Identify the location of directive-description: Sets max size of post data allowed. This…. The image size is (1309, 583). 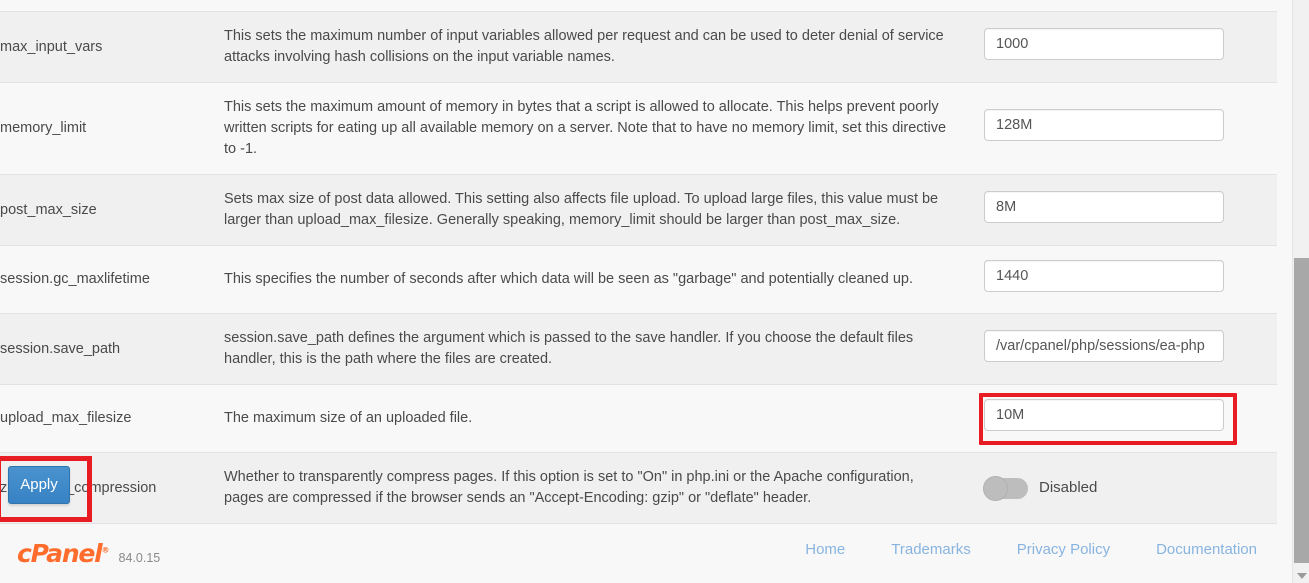
(604, 210).